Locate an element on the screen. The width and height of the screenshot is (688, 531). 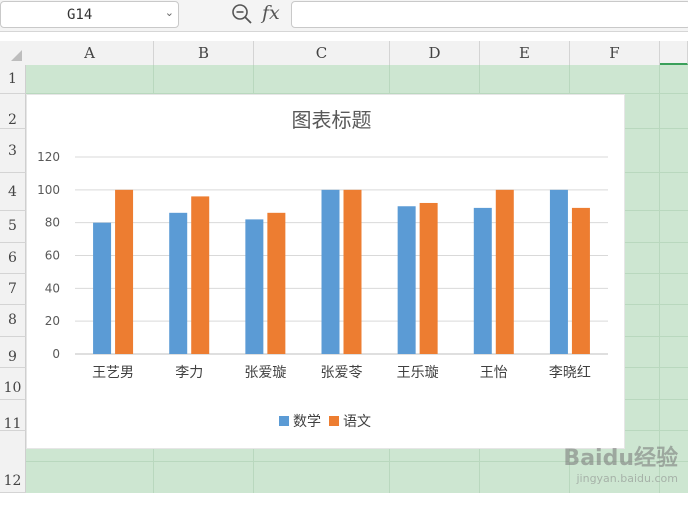
column-header-g is located at coordinates (674, 53).